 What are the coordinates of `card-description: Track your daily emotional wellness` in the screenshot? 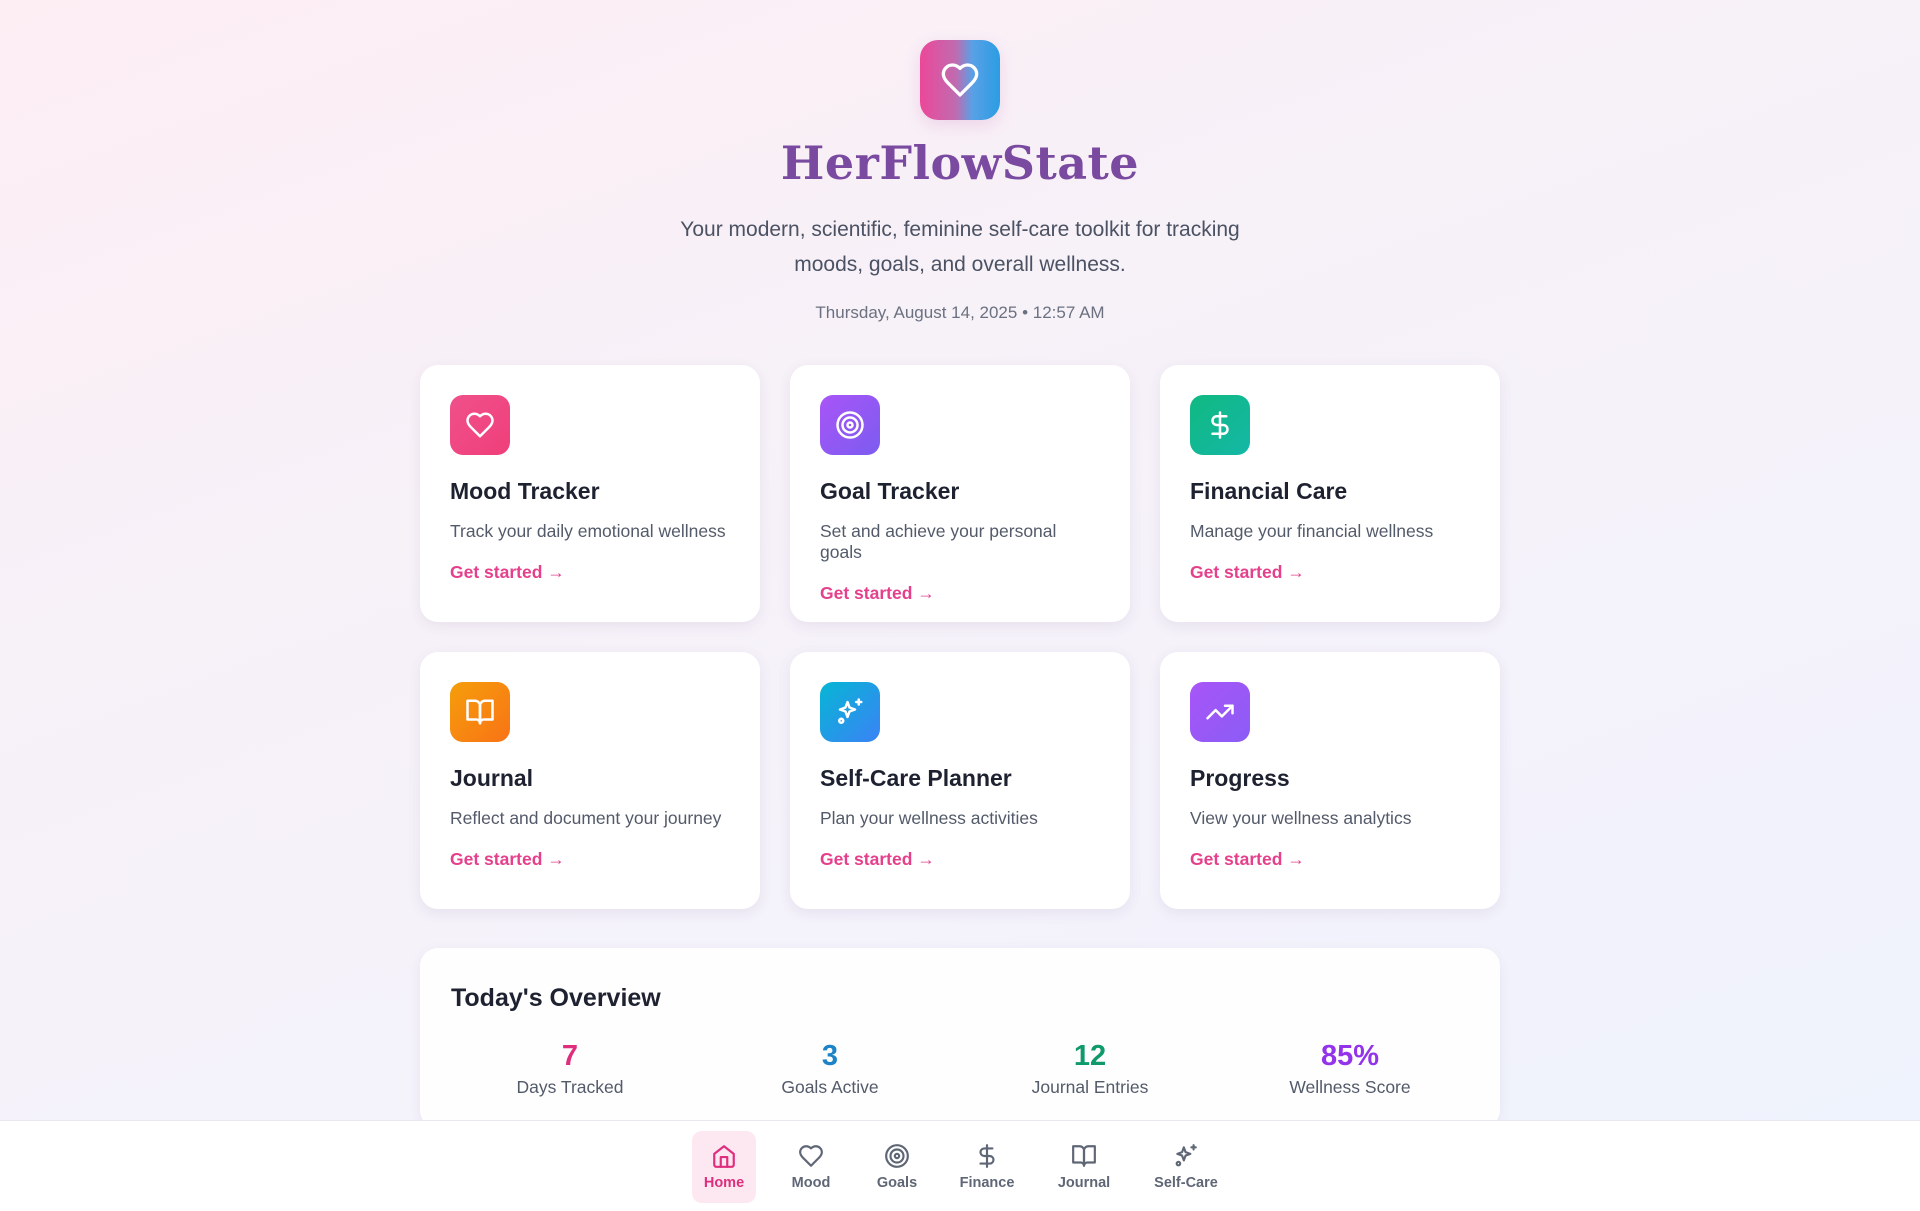 It's located at (588, 531).